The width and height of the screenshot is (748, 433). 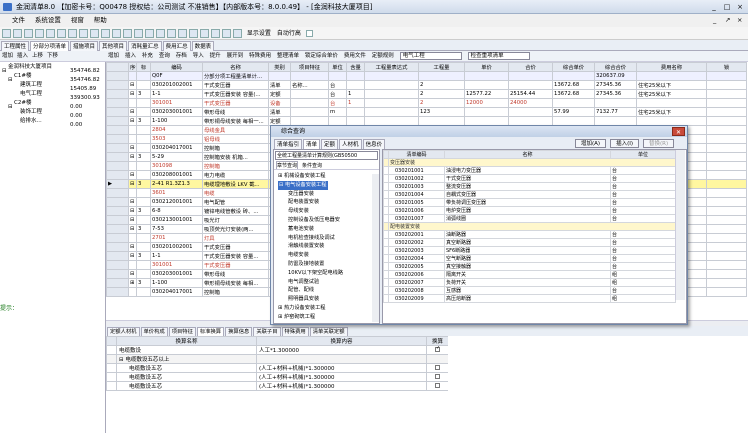 What do you see at coordinates (330, 144) in the screenshot?
I see `tab-quota: 定额` at bounding box center [330, 144].